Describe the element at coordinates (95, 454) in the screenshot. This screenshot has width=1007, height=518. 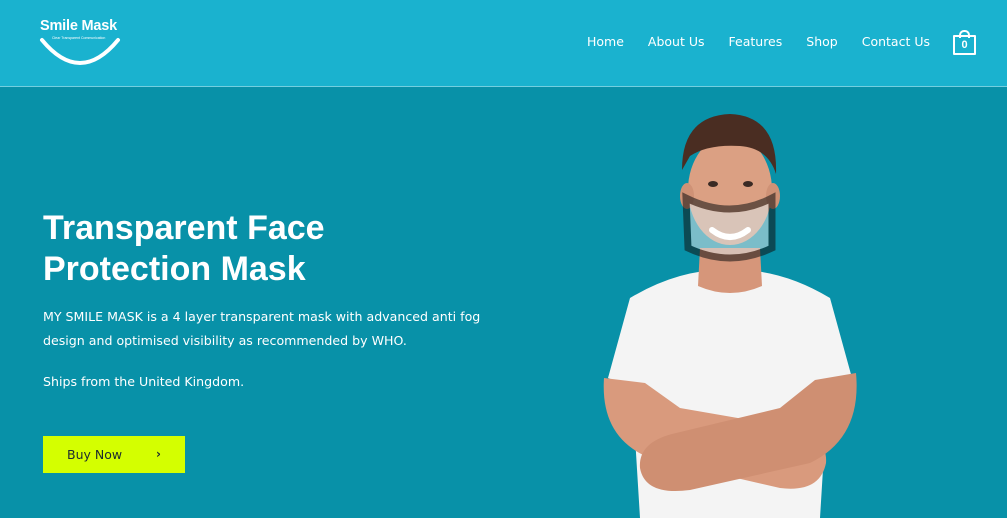
I see `buy-now-label: Buy Now` at that location.